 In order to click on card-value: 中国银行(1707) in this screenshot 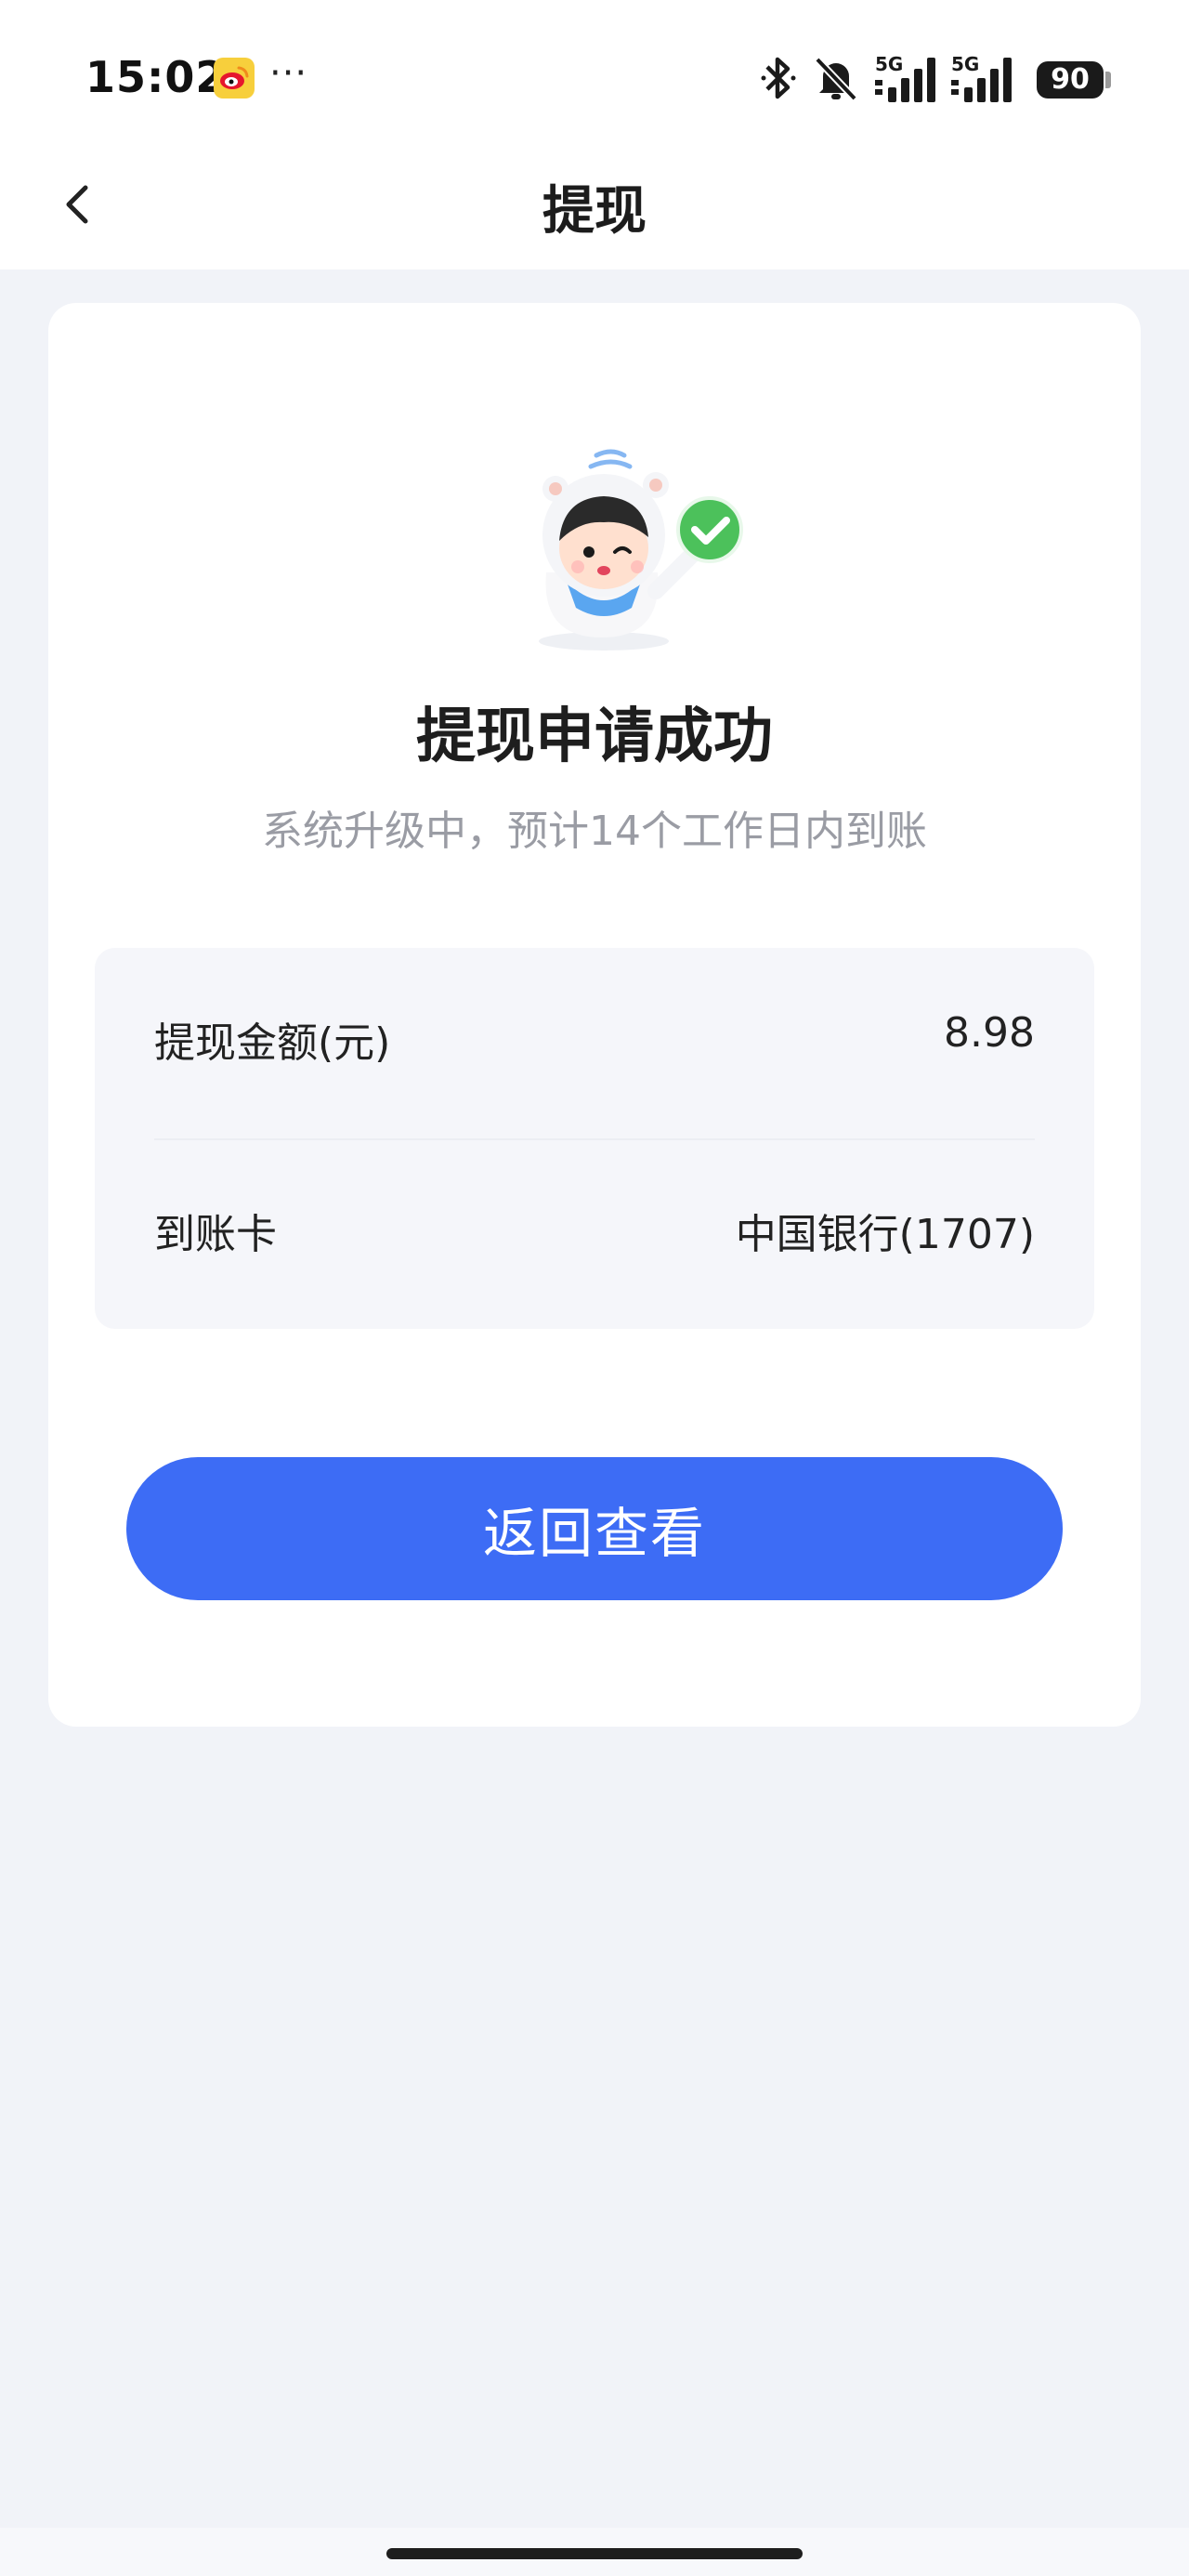, I will do `click(885, 1234)`.